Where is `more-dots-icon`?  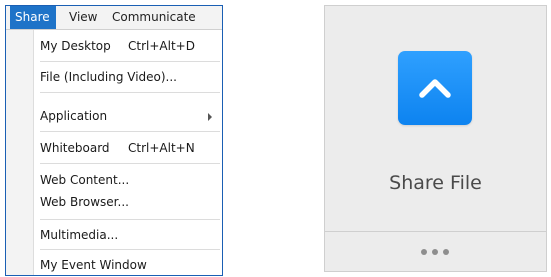 more-dots-icon is located at coordinates (436, 252).